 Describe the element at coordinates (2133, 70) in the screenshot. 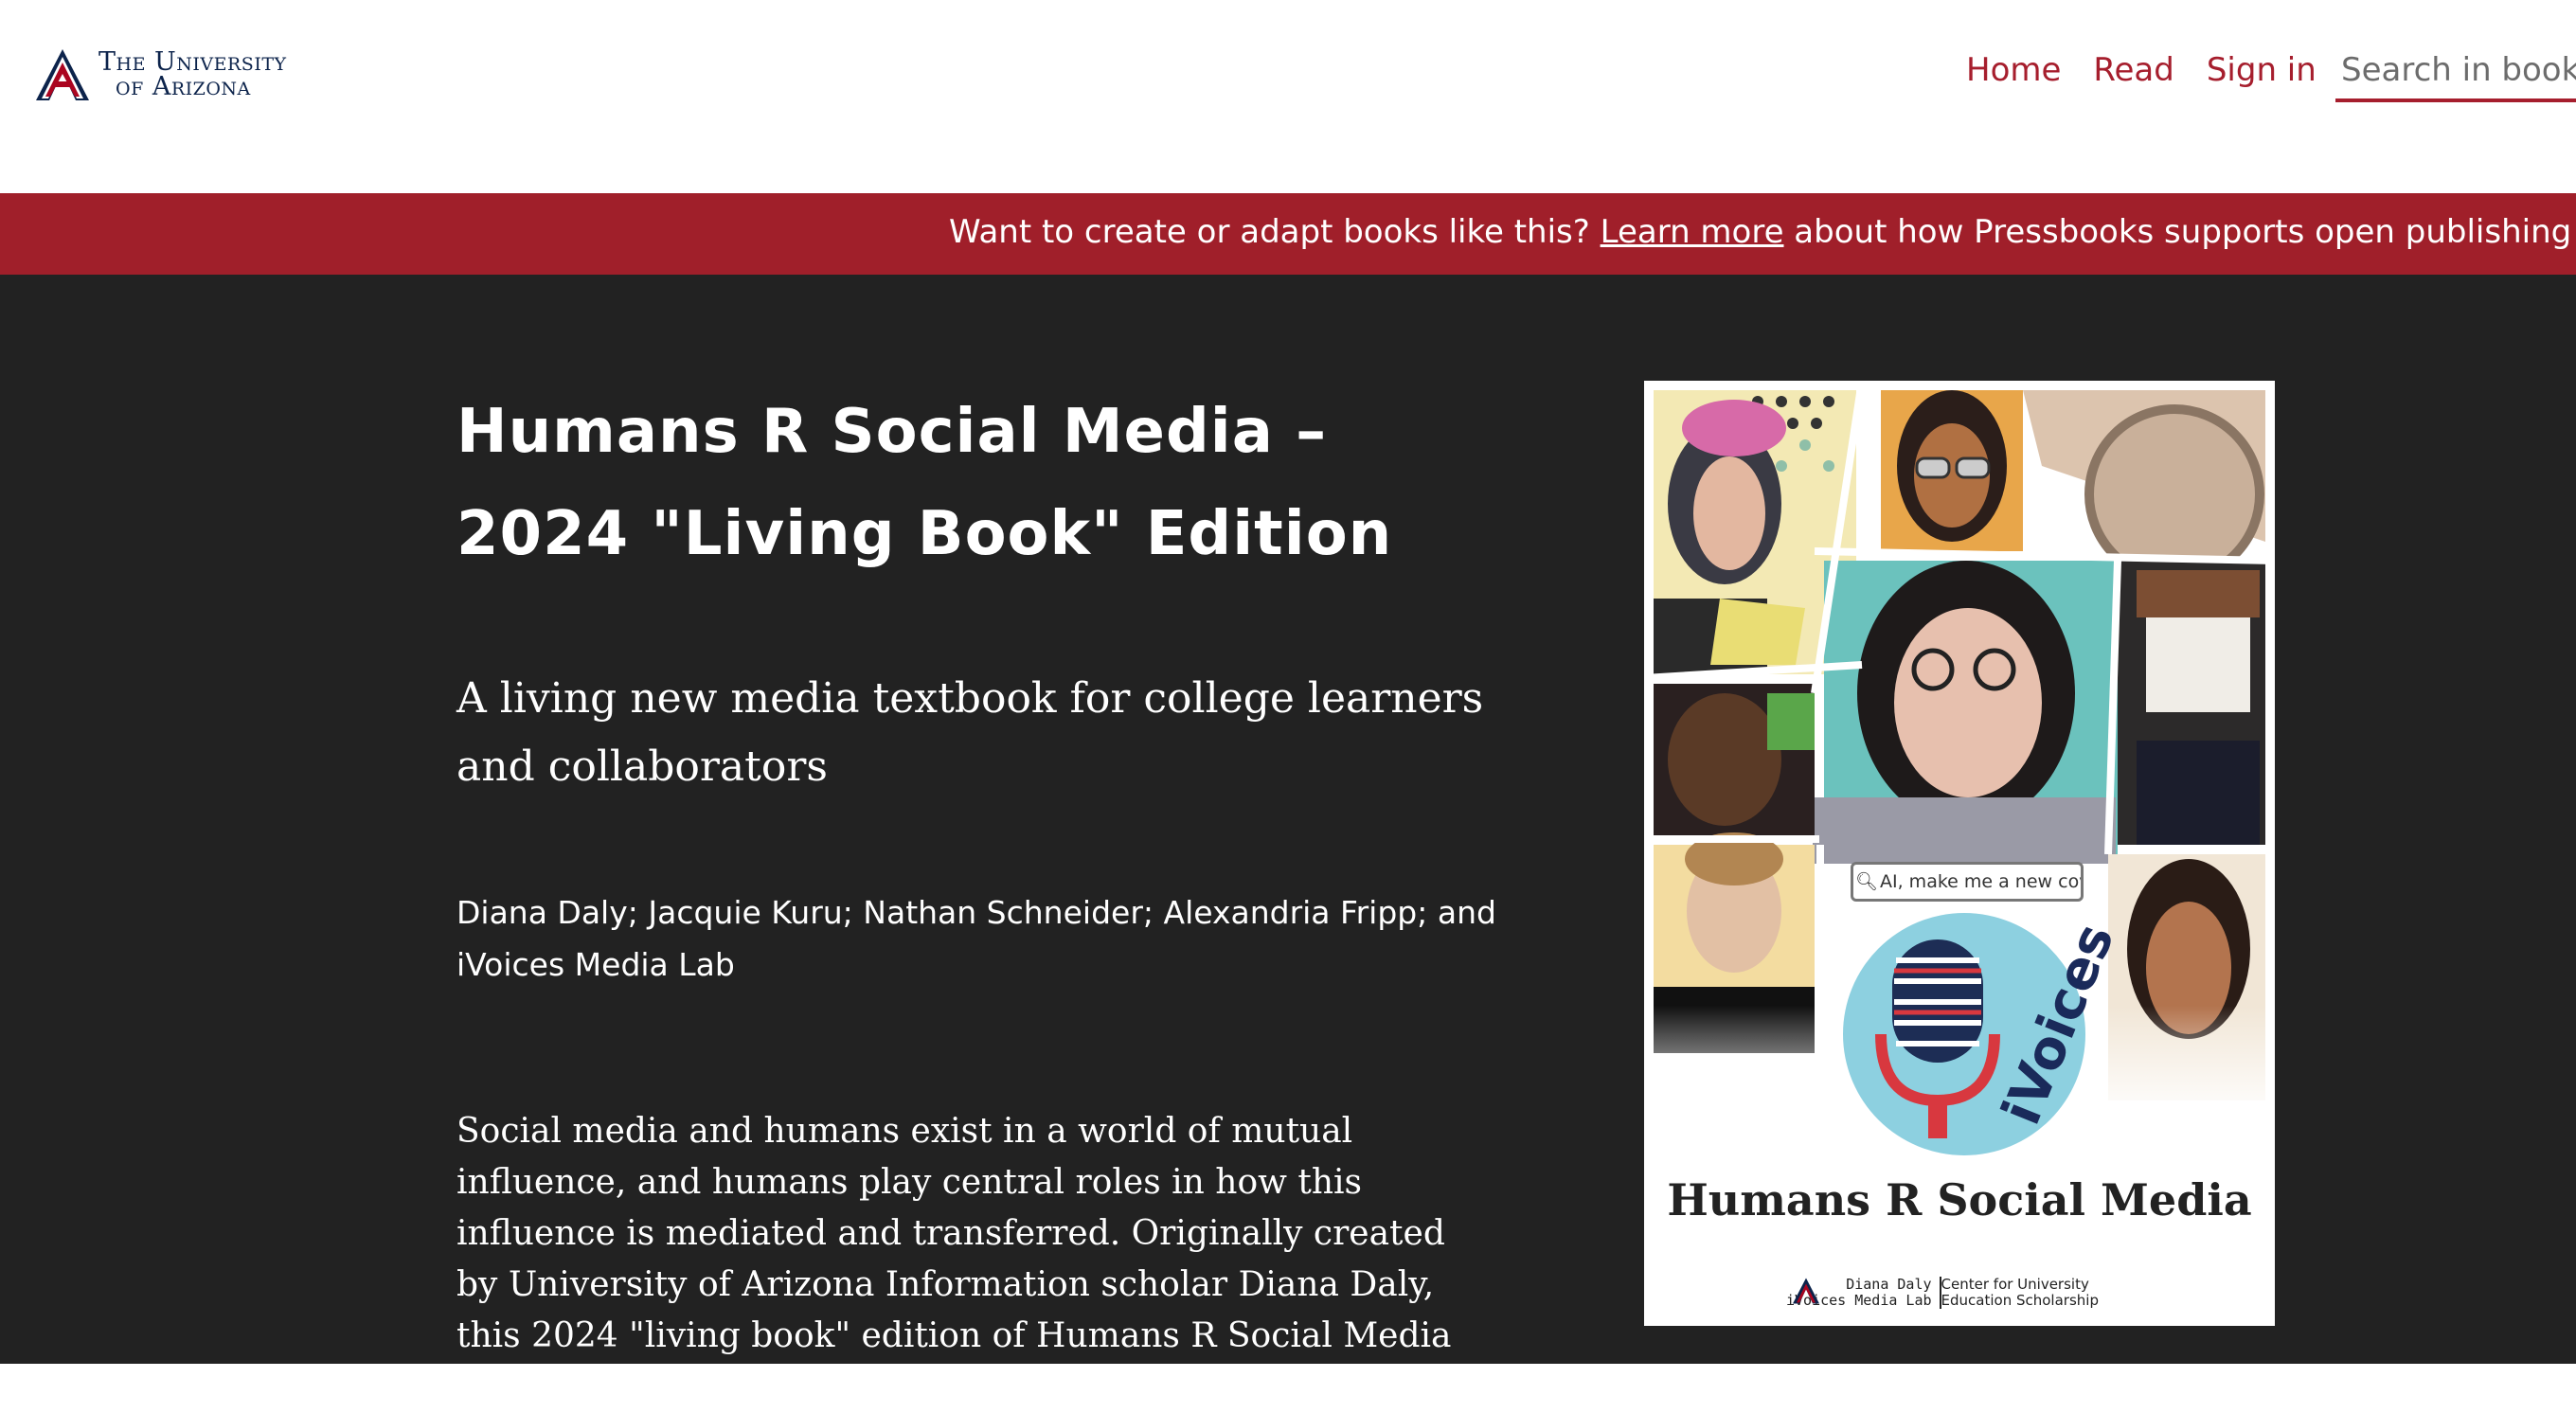

I see `nav-read-link: Read` at that location.